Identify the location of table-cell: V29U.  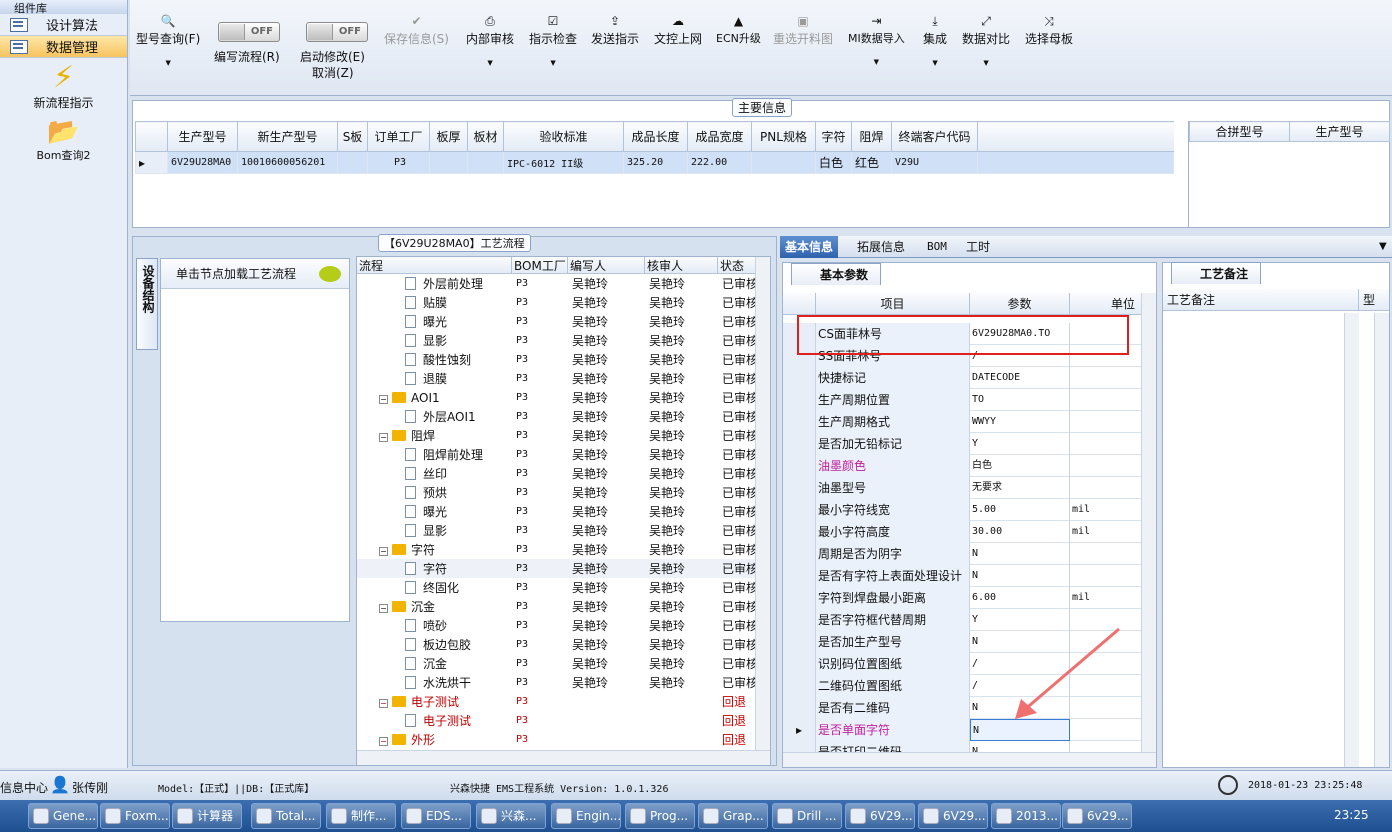
(934, 162).